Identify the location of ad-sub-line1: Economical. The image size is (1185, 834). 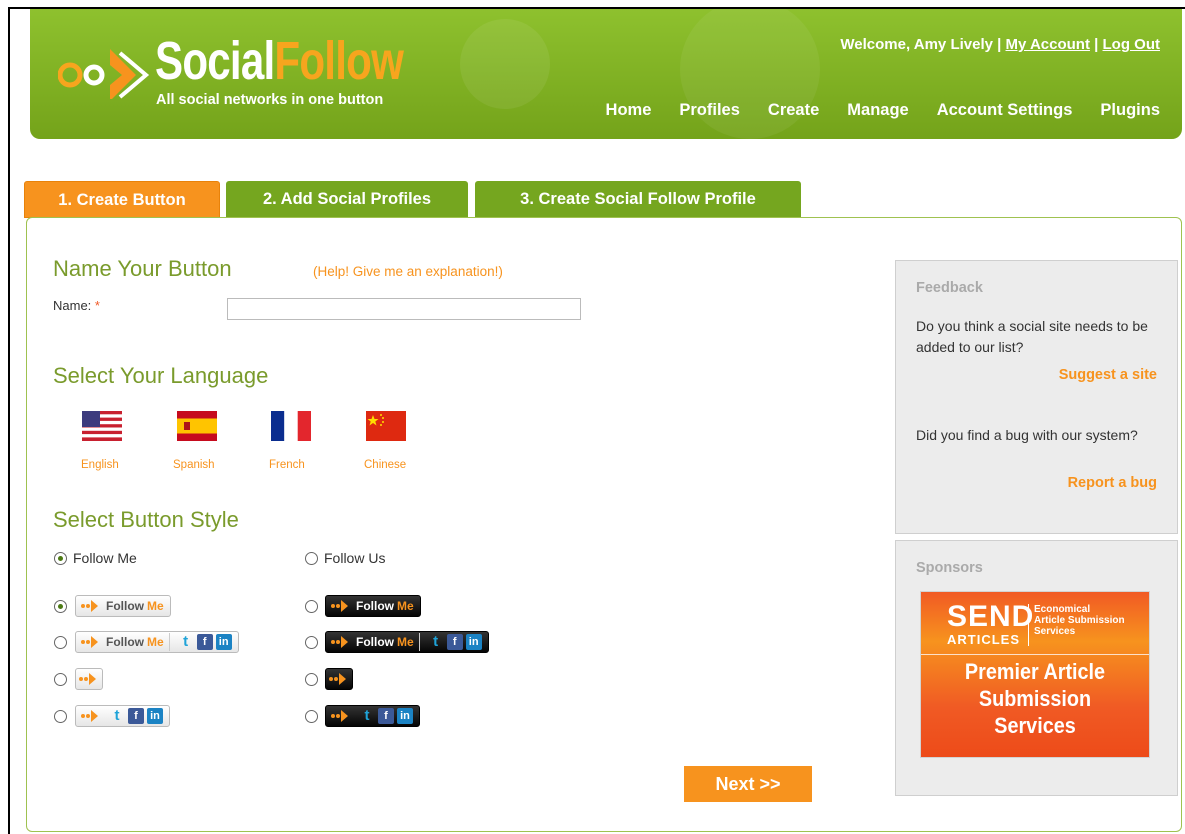
(1062, 609).